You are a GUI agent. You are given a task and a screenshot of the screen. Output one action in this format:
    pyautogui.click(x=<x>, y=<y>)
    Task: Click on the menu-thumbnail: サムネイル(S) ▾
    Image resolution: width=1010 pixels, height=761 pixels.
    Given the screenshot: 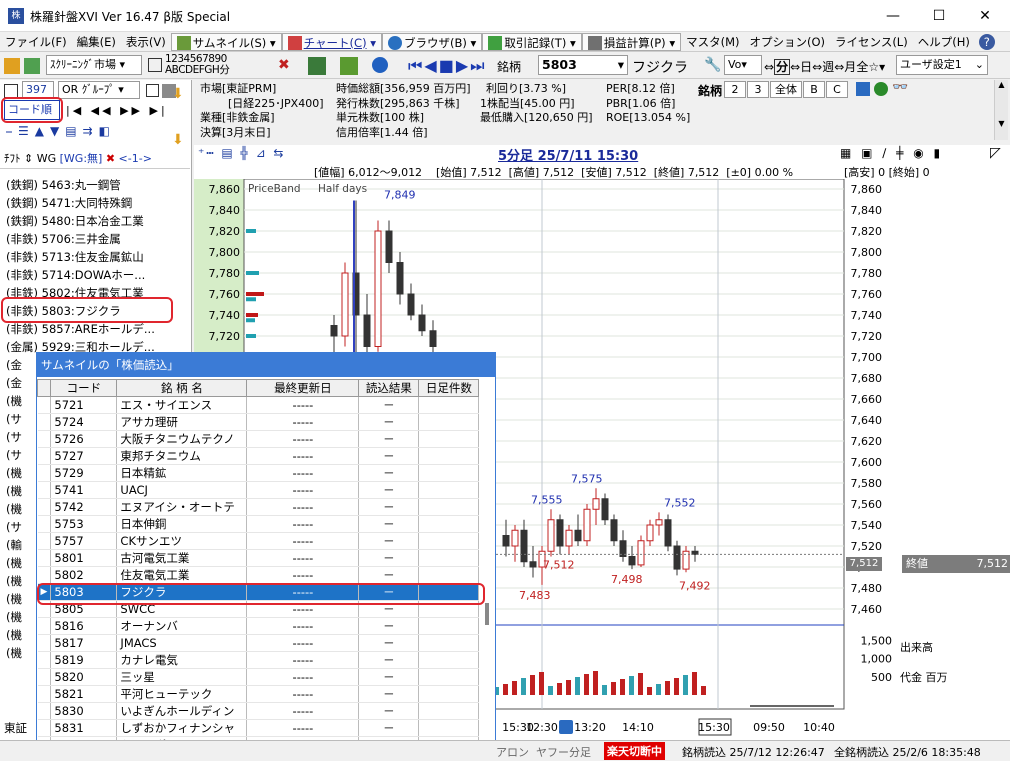 What is the action you would take?
    pyautogui.click(x=226, y=41)
    